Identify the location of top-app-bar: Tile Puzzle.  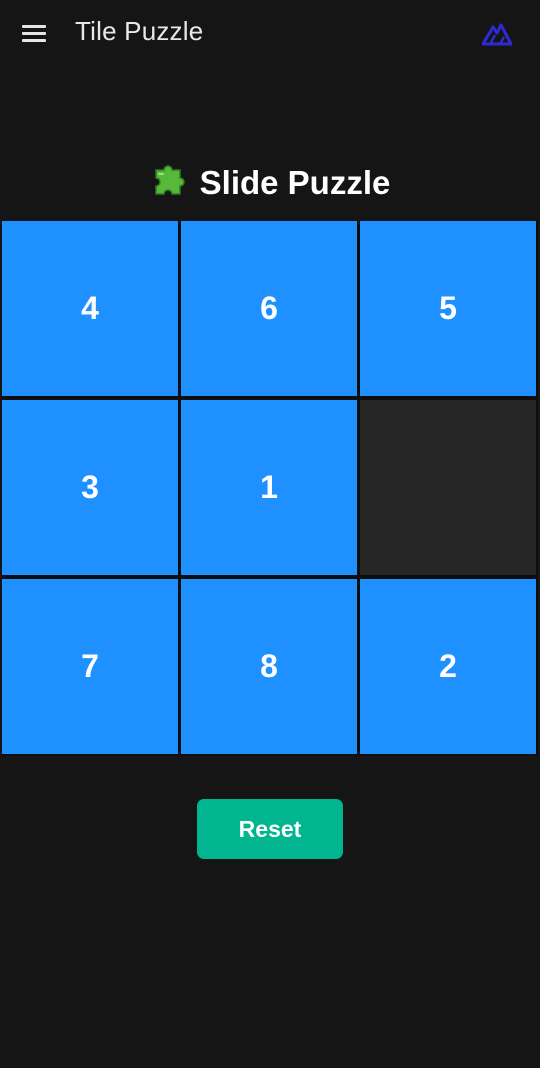
(270, 34).